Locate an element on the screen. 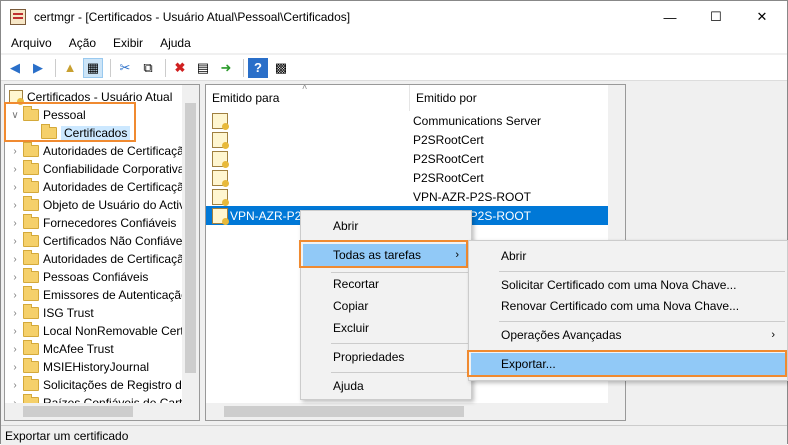 This screenshot has width=788, height=445. tree-item: › Local NonRemovable Certif is located at coordinates (99, 331).